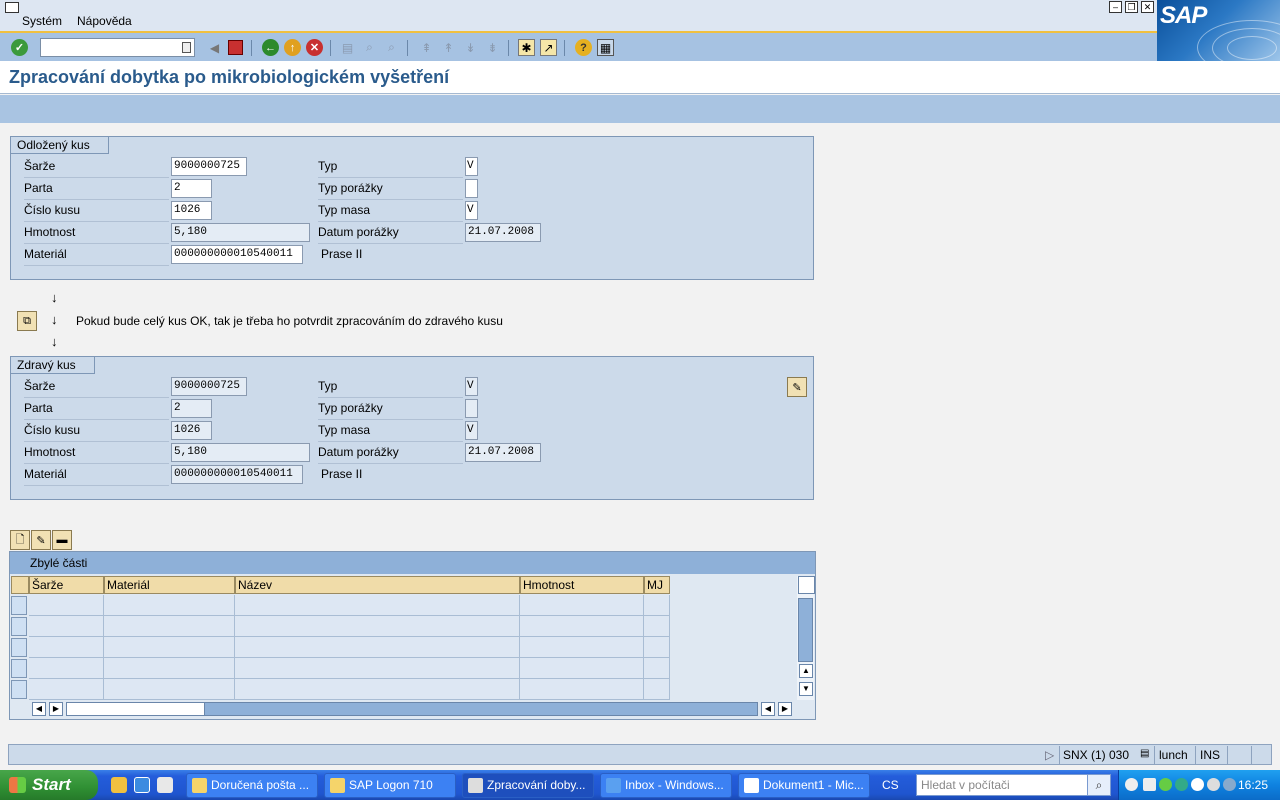  Describe the element at coordinates (1144, 753) in the screenshot. I see `system-info-icon: ▤` at that location.